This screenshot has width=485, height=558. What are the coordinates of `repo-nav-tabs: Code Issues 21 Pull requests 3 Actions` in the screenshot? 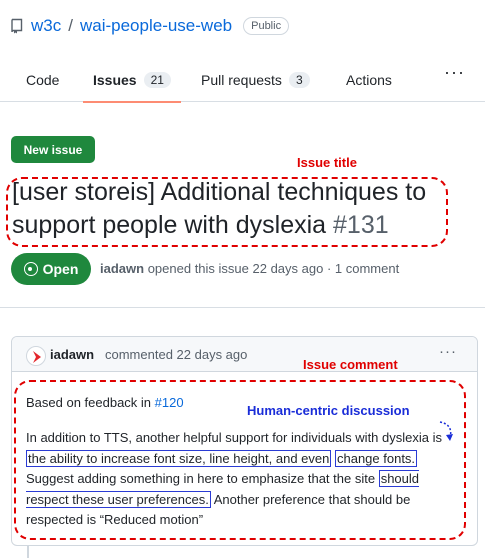 It's located at (242, 80).